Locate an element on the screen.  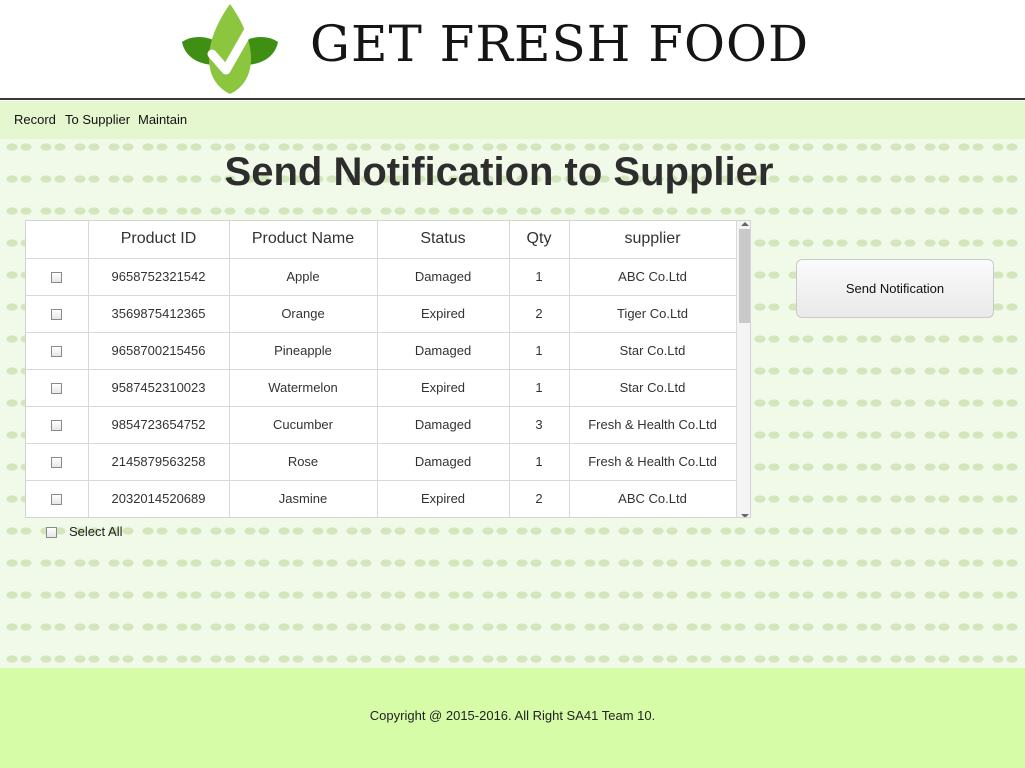
menu-item-to-supplier: To Supplier is located at coordinates (97, 119).